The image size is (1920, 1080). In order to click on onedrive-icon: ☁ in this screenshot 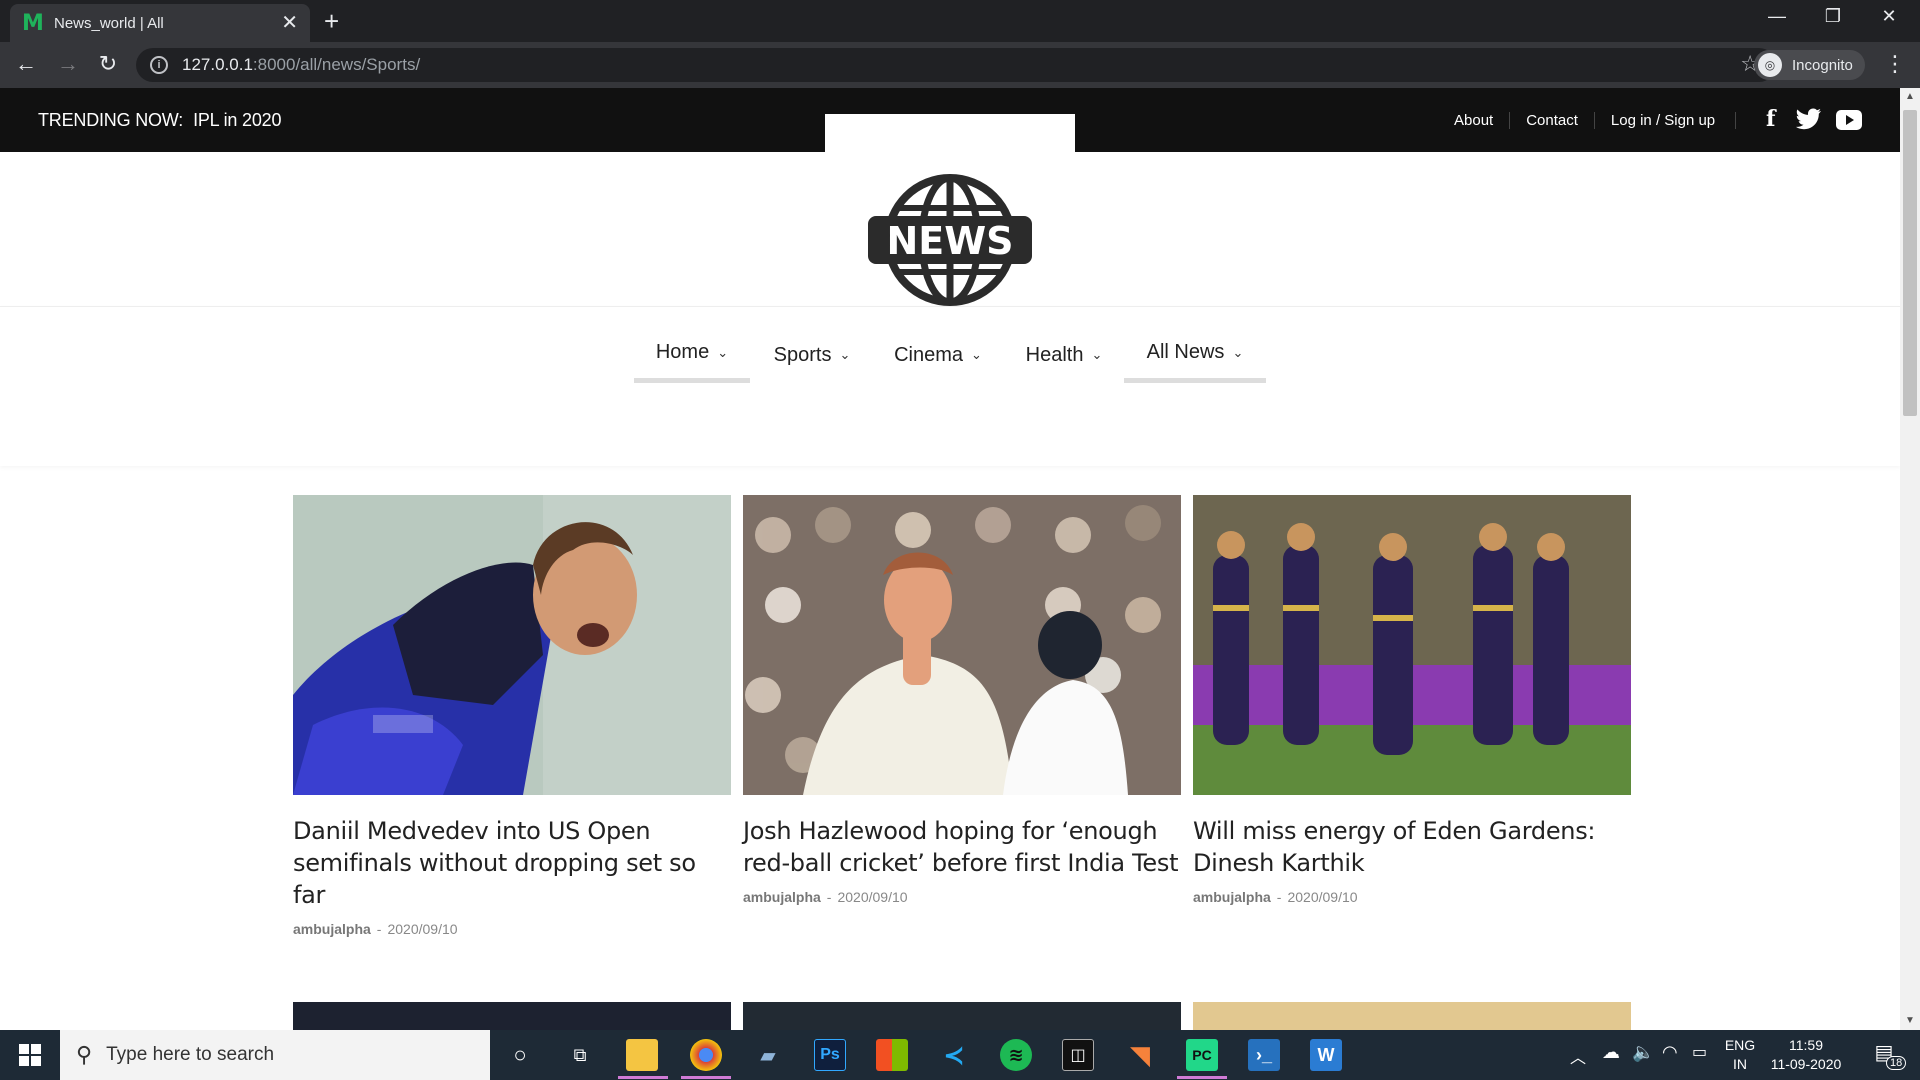, I will do `click(1611, 1052)`.